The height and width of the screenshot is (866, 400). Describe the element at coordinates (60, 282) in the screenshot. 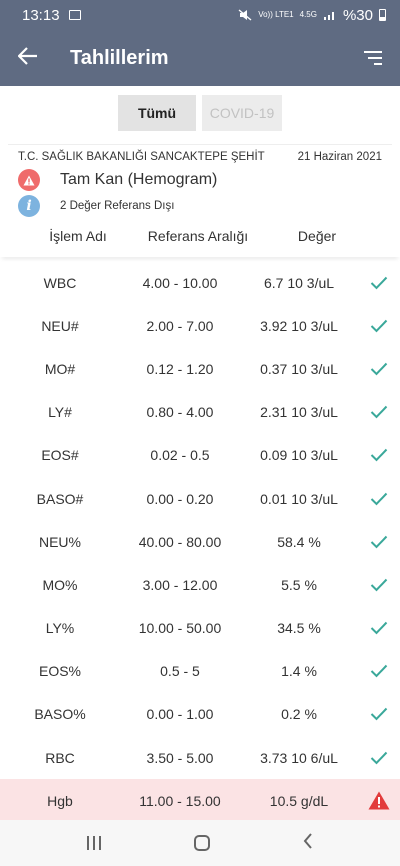

I see `test-code: WBC` at that location.